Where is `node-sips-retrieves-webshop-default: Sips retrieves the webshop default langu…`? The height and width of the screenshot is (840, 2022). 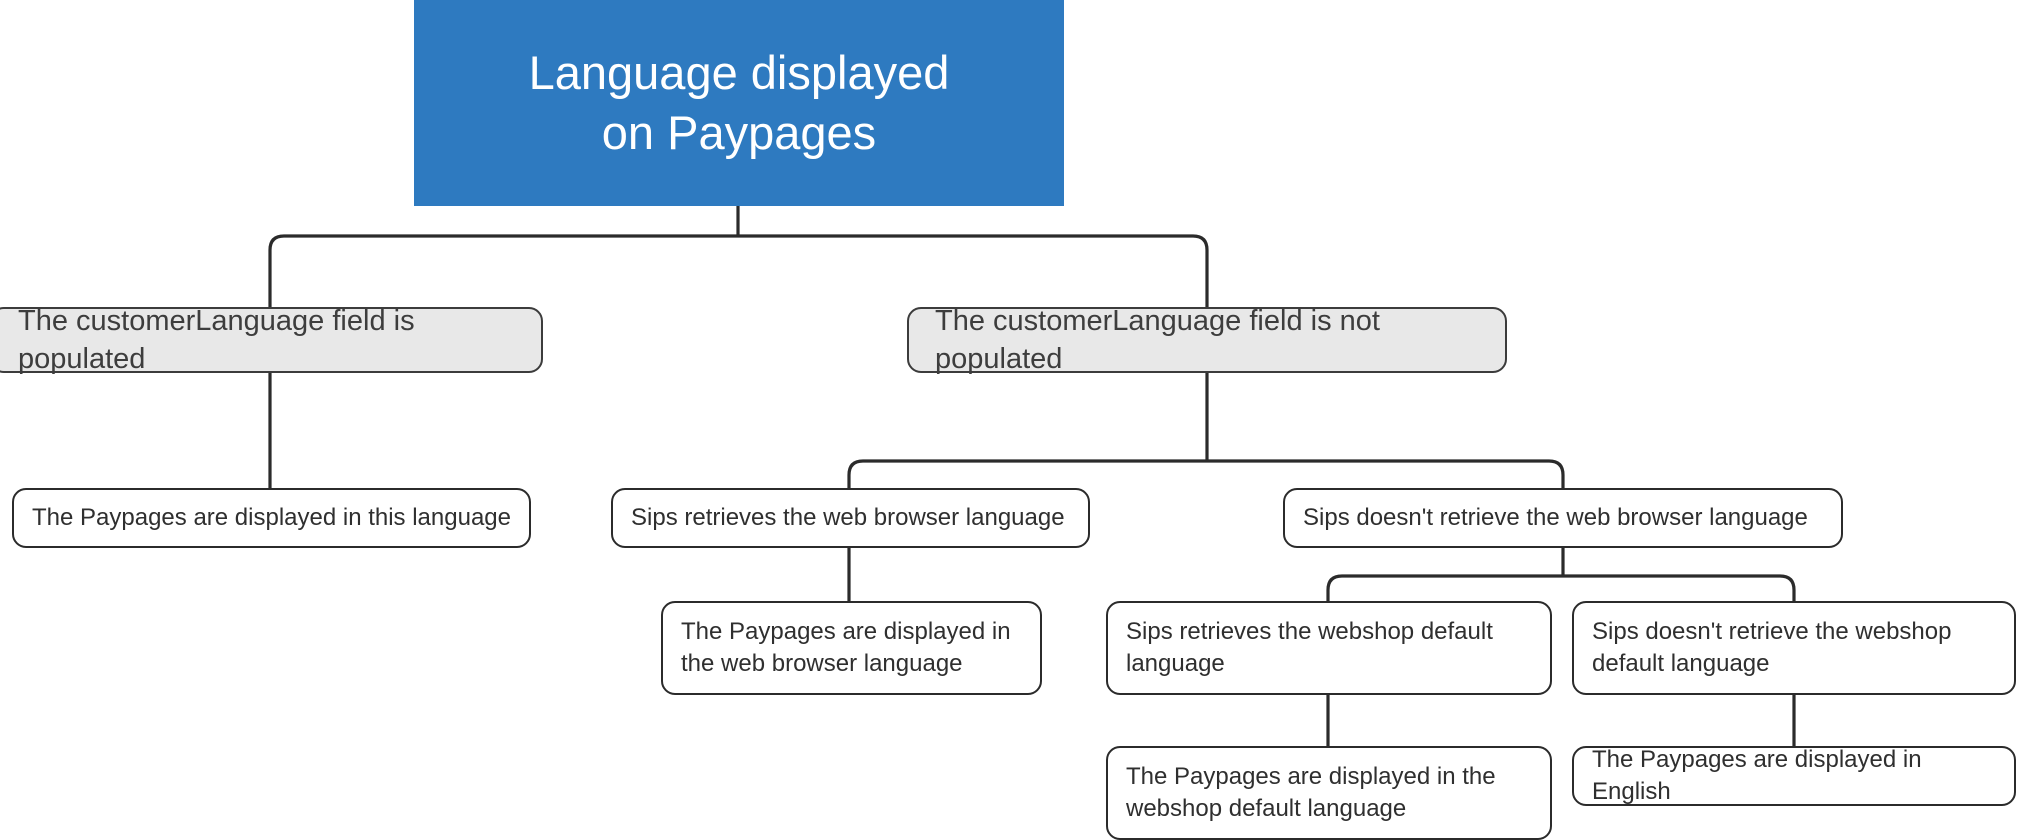 node-sips-retrieves-webshop-default: Sips retrieves the webshop default langu… is located at coordinates (1329, 648).